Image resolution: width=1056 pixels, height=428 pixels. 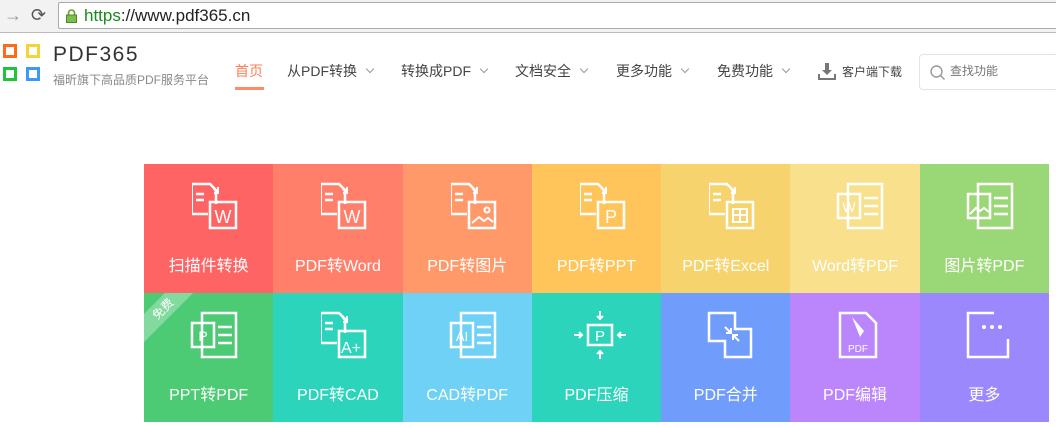 I want to click on edit-pdf-icon: PDF, so click(x=858, y=335).